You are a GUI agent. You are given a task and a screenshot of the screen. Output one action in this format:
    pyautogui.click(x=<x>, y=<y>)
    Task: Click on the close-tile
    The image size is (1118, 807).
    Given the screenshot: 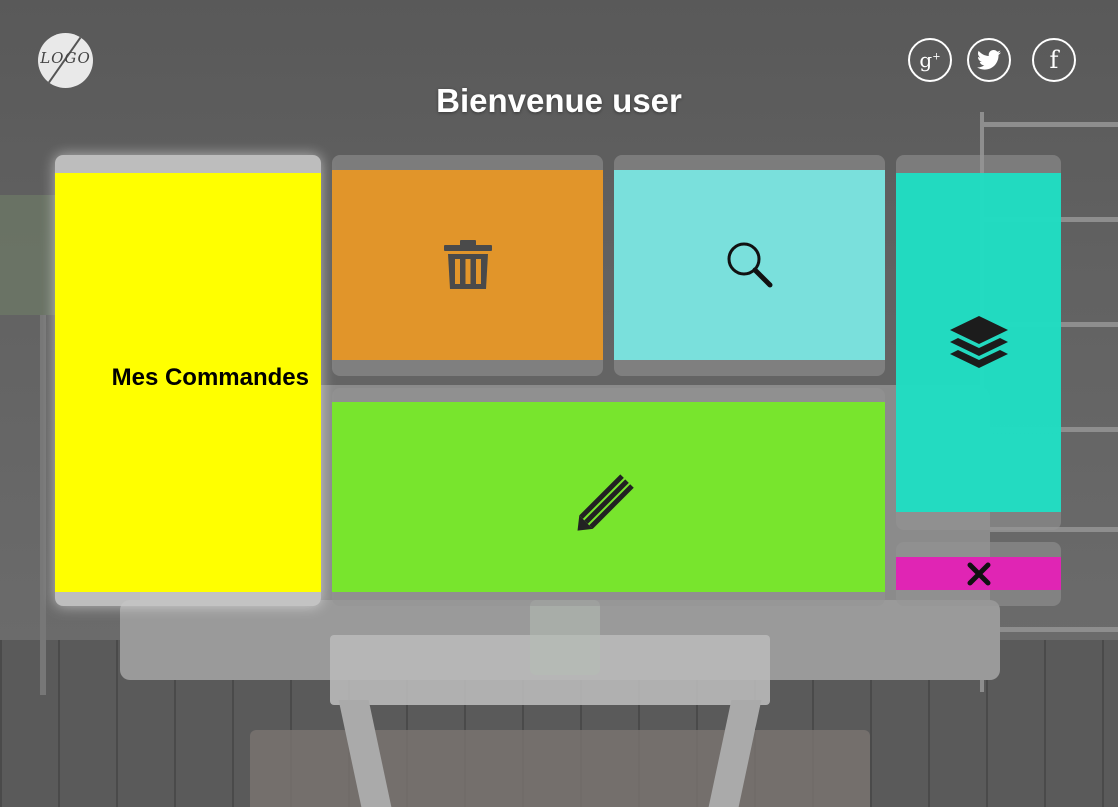 What is the action you would take?
    pyautogui.click(x=978, y=574)
    